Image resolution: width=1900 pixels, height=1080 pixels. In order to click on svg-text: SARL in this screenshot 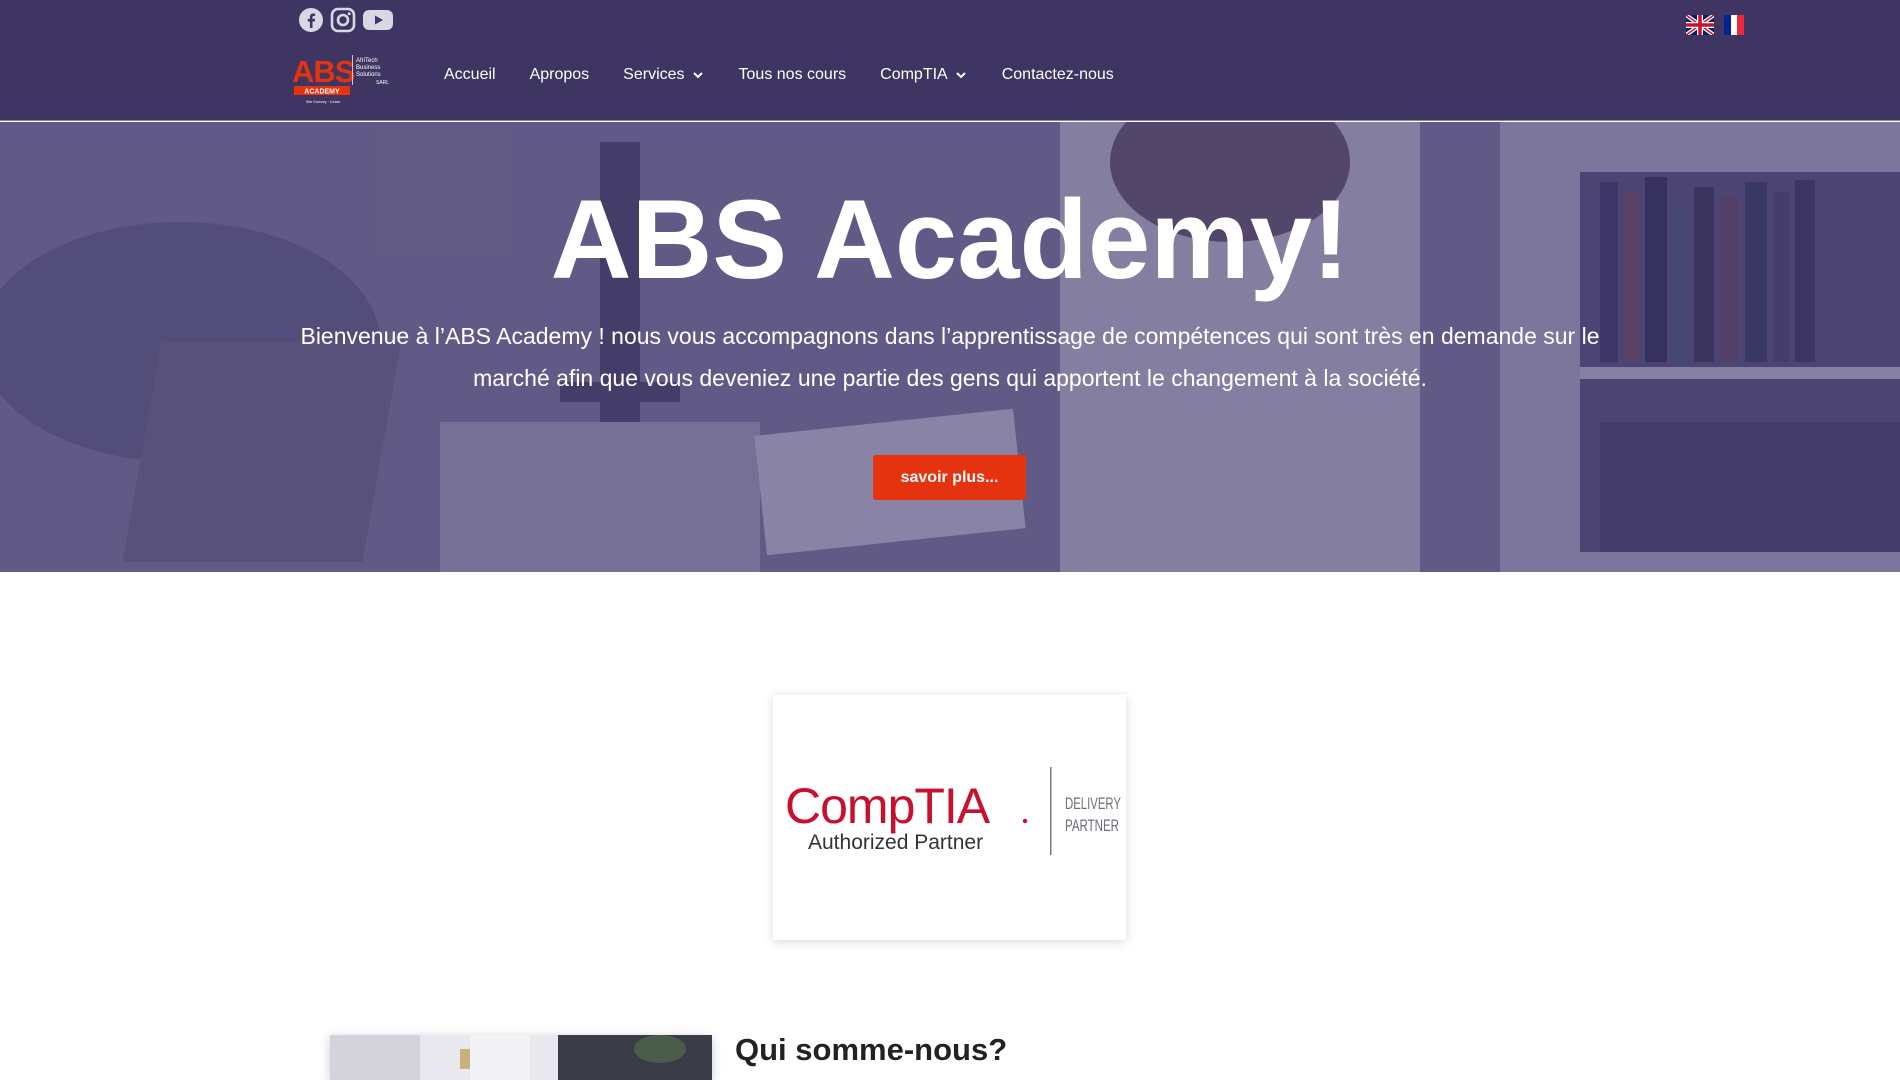, I will do `click(382, 83)`.